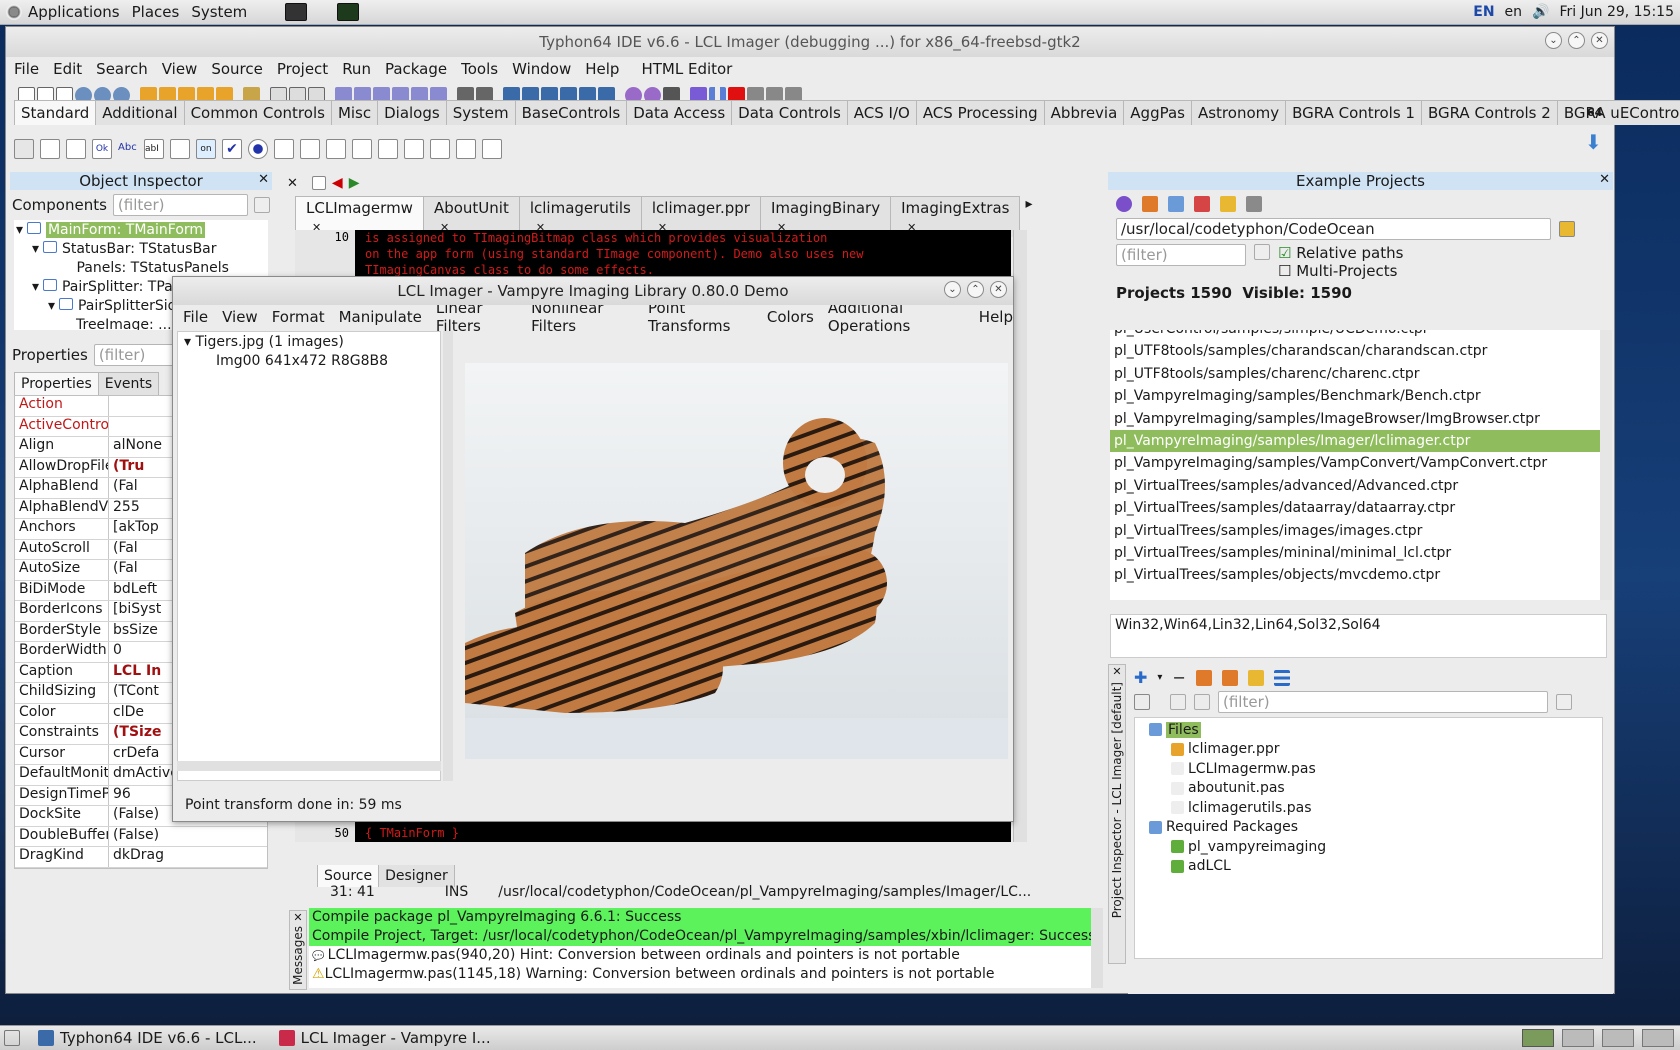 This screenshot has height=1050, width=1680. I want to click on combobox-component-icon, so click(310, 149).